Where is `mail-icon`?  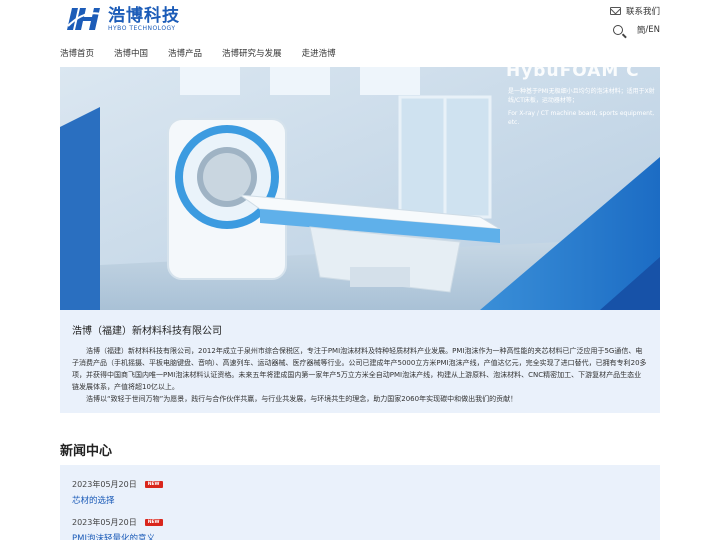
mail-icon is located at coordinates (615, 11).